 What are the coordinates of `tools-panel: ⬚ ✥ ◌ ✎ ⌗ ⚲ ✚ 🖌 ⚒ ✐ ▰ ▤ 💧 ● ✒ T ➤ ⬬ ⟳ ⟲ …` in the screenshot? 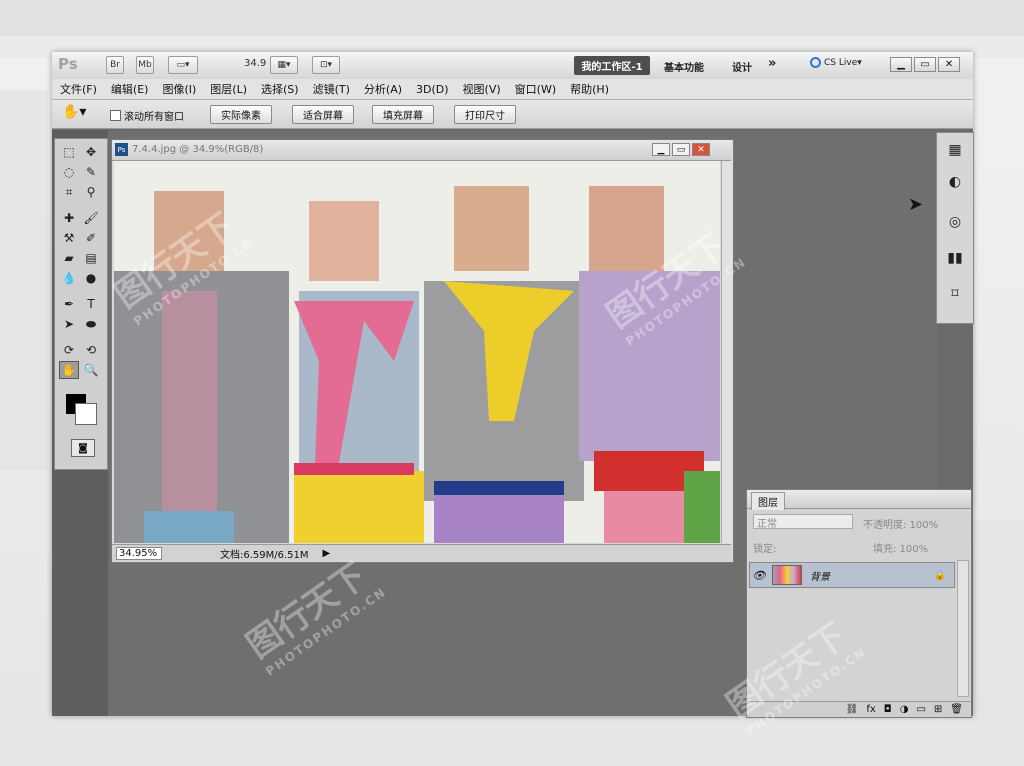 It's located at (81, 304).